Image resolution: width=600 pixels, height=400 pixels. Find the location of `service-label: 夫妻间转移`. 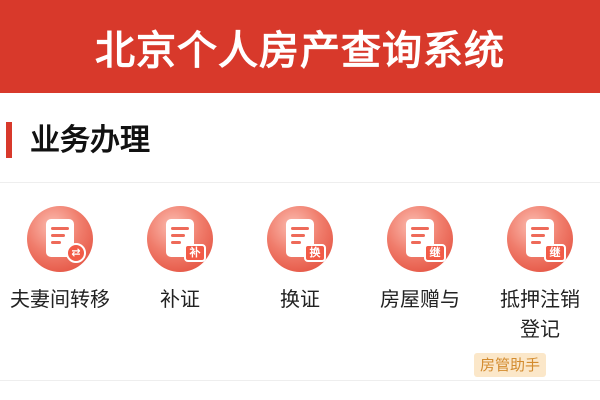

service-label: 夫妻间转移 is located at coordinates (60, 299).